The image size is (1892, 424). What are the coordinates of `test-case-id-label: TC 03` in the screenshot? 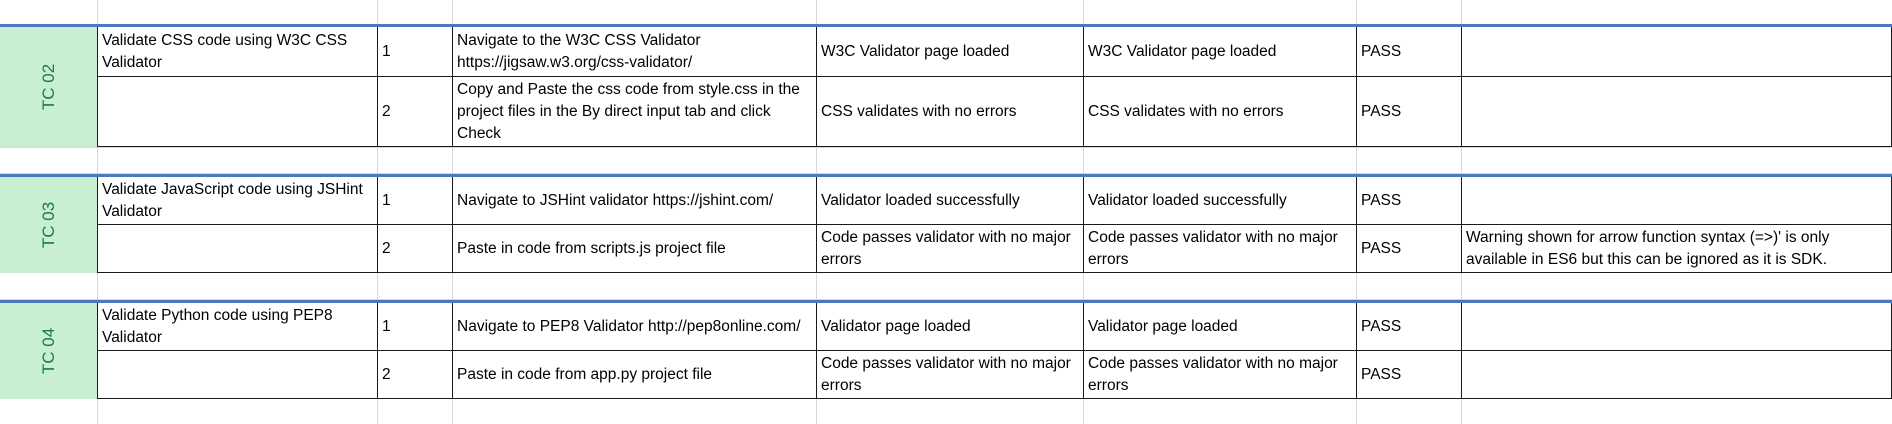 It's located at (48, 225).